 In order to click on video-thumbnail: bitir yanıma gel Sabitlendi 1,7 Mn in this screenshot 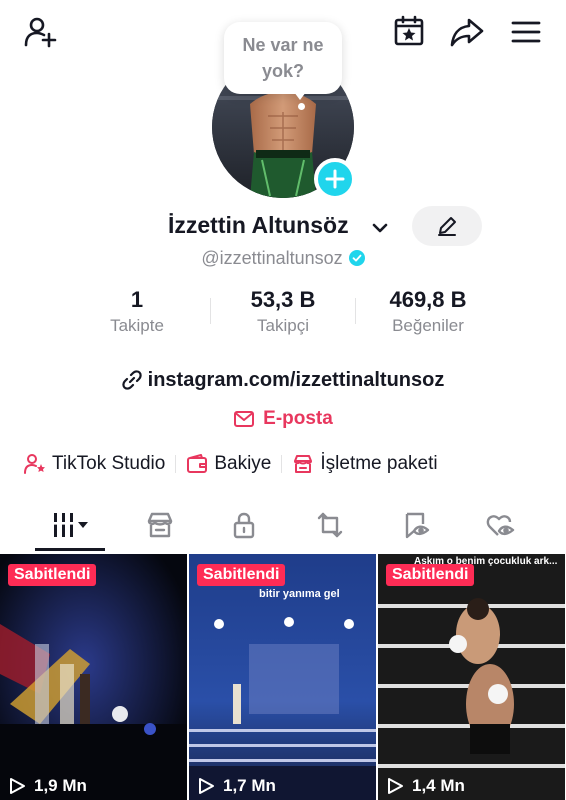, I will do `click(282, 677)`.